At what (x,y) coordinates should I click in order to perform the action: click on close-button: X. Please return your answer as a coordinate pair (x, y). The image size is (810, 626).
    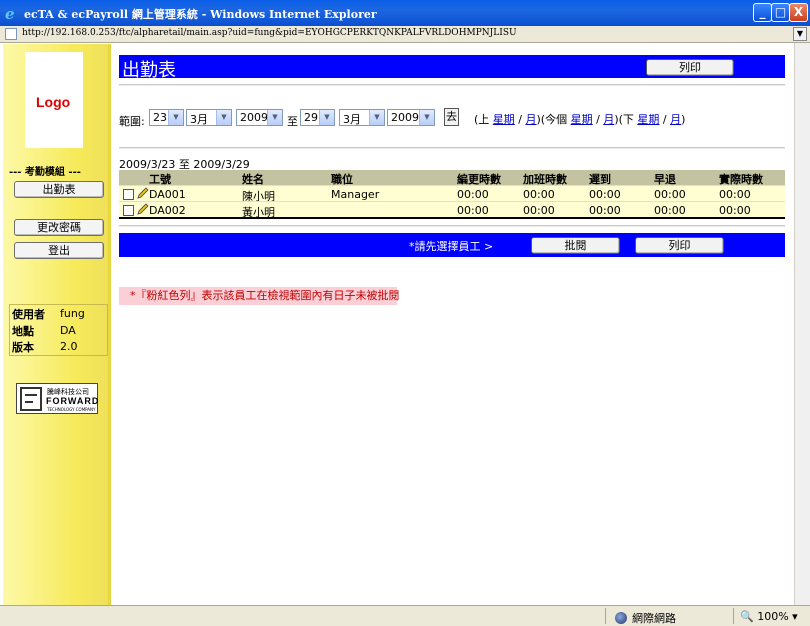
    Looking at the image, I should click on (798, 12).